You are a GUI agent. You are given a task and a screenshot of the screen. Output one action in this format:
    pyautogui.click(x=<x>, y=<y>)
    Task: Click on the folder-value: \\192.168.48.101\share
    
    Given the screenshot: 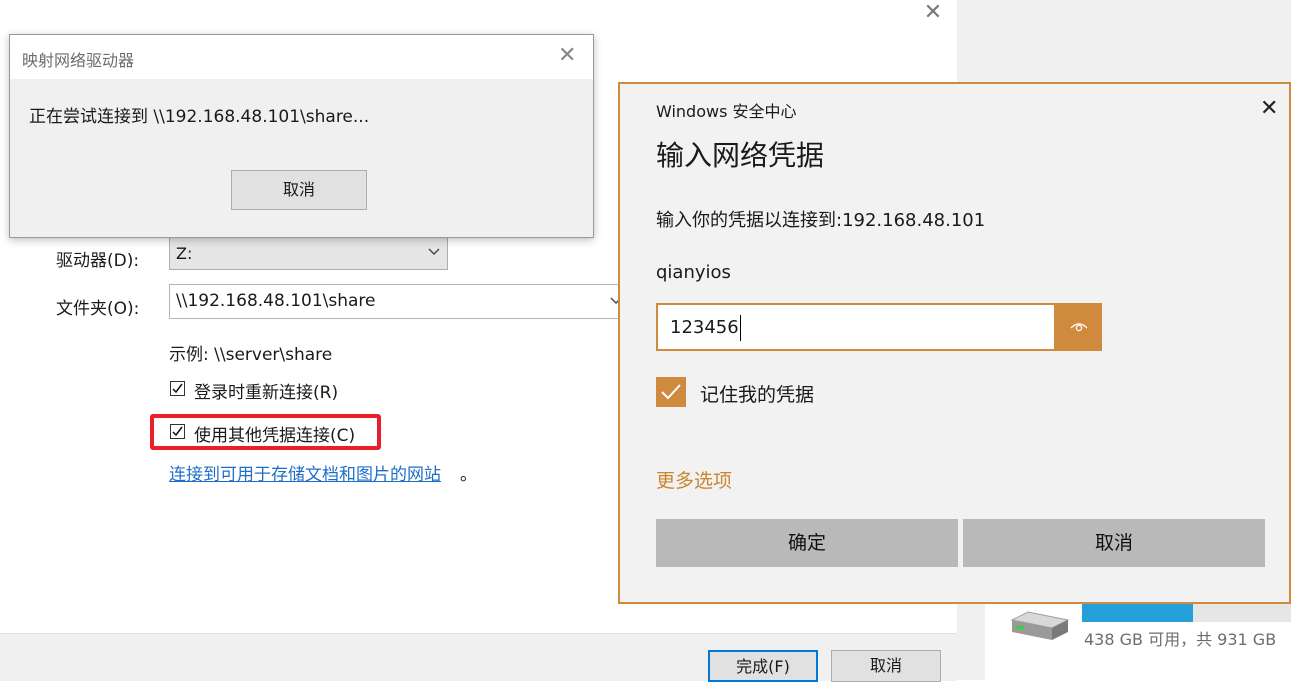 What is the action you would take?
    pyautogui.click(x=276, y=301)
    